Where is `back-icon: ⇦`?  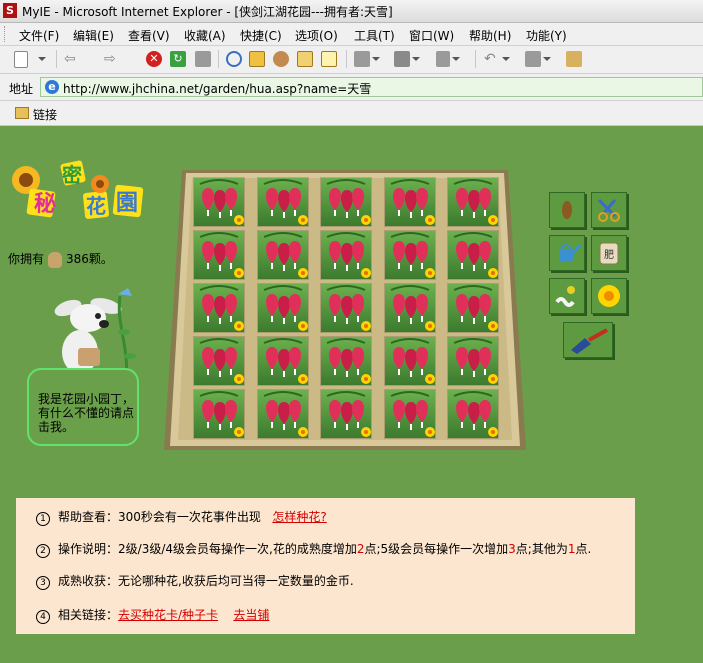 back-icon: ⇦ is located at coordinates (72, 59).